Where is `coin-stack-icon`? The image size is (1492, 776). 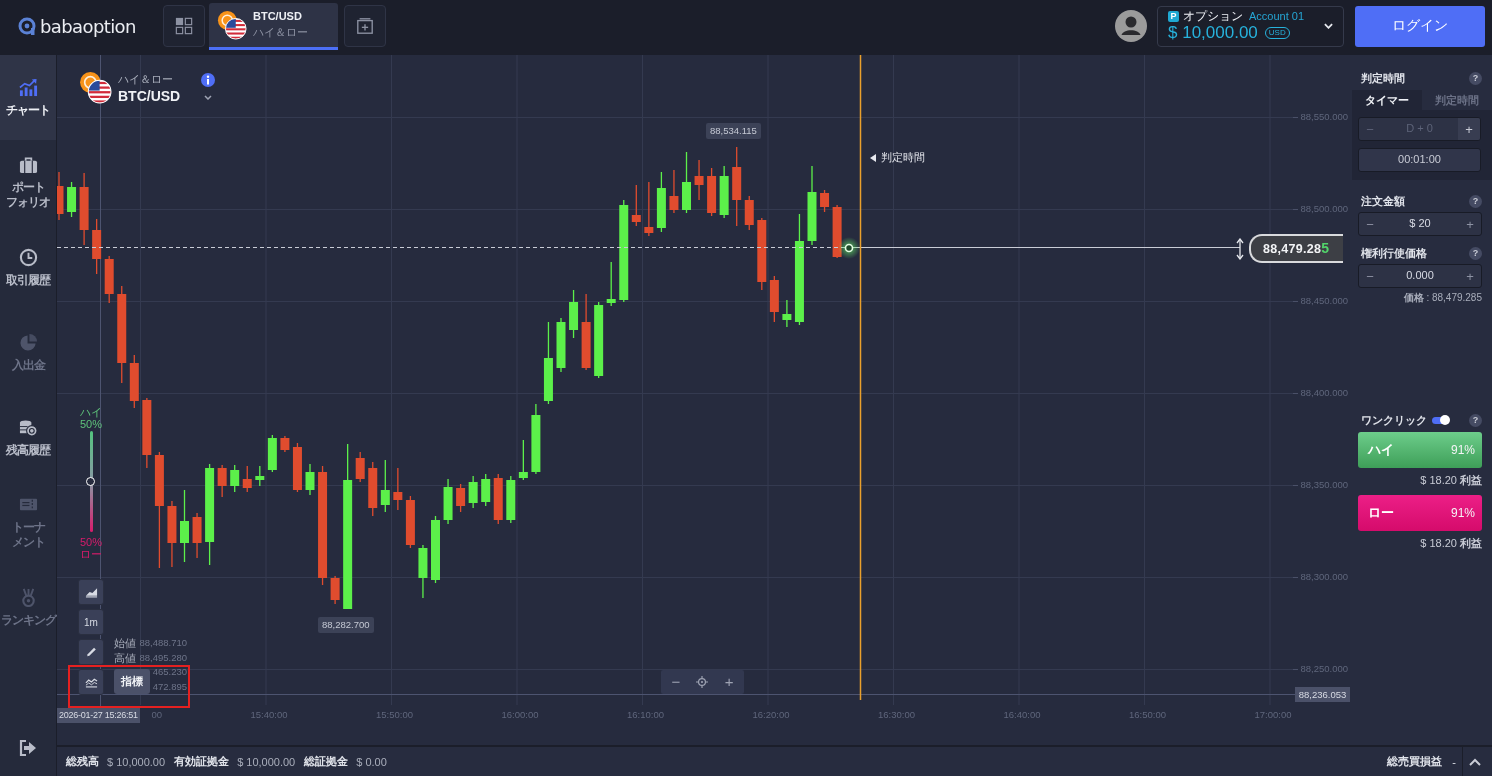 coin-stack-icon is located at coordinates (28, 427).